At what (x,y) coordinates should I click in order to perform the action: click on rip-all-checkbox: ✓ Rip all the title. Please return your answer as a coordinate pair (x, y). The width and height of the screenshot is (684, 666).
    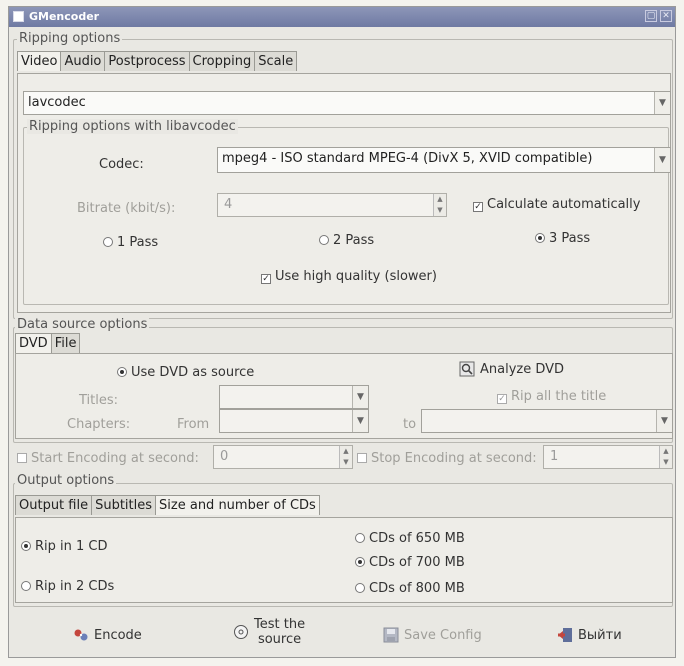
    Looking at the image, I should click on (551, 396).